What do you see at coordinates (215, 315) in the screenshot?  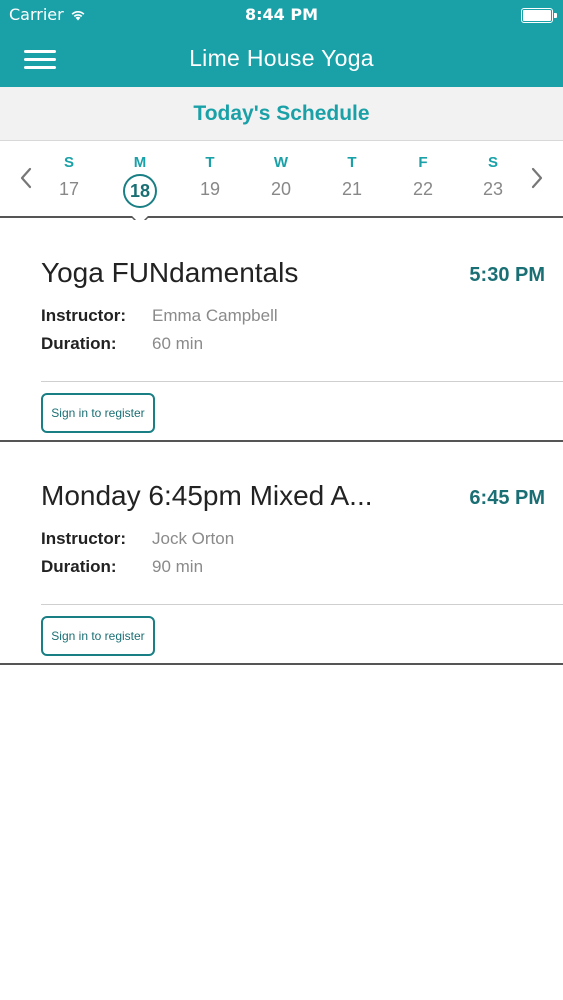 I see `instructor-name: Emma Campbell` at bounding box center [215, 315].